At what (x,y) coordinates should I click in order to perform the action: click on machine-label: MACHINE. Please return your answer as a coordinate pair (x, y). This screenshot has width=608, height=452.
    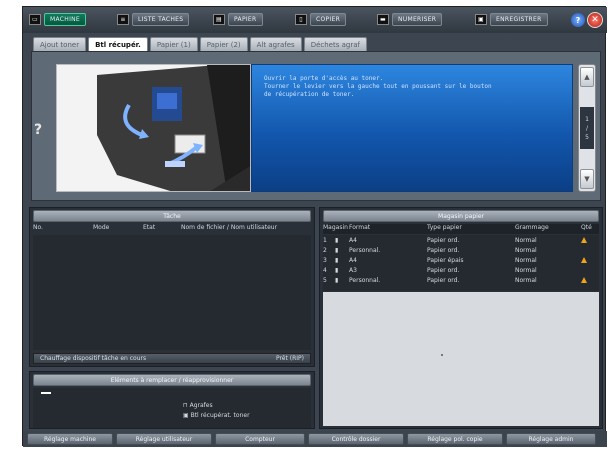
    Looking at the image, I should click on (65, 19).